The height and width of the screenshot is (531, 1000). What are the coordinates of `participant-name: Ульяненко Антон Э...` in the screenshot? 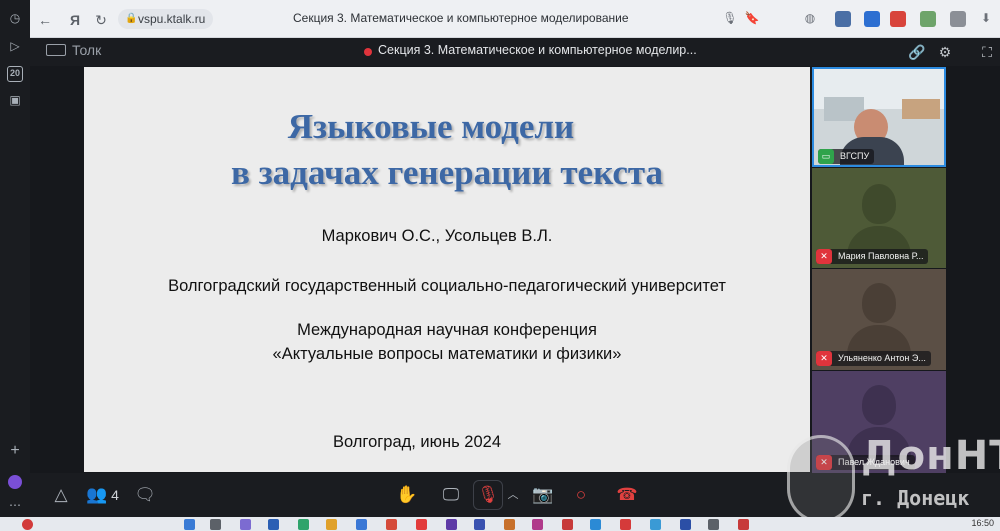 It's located at (882, 358).